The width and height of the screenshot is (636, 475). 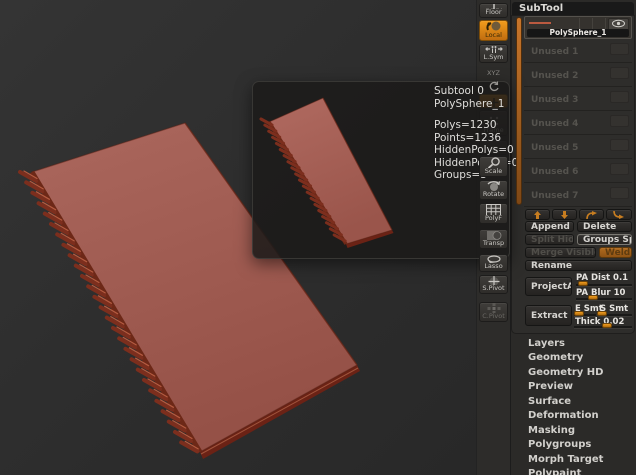 I want to click on curved-arrow-right-icon, so click(x=591, y=214).